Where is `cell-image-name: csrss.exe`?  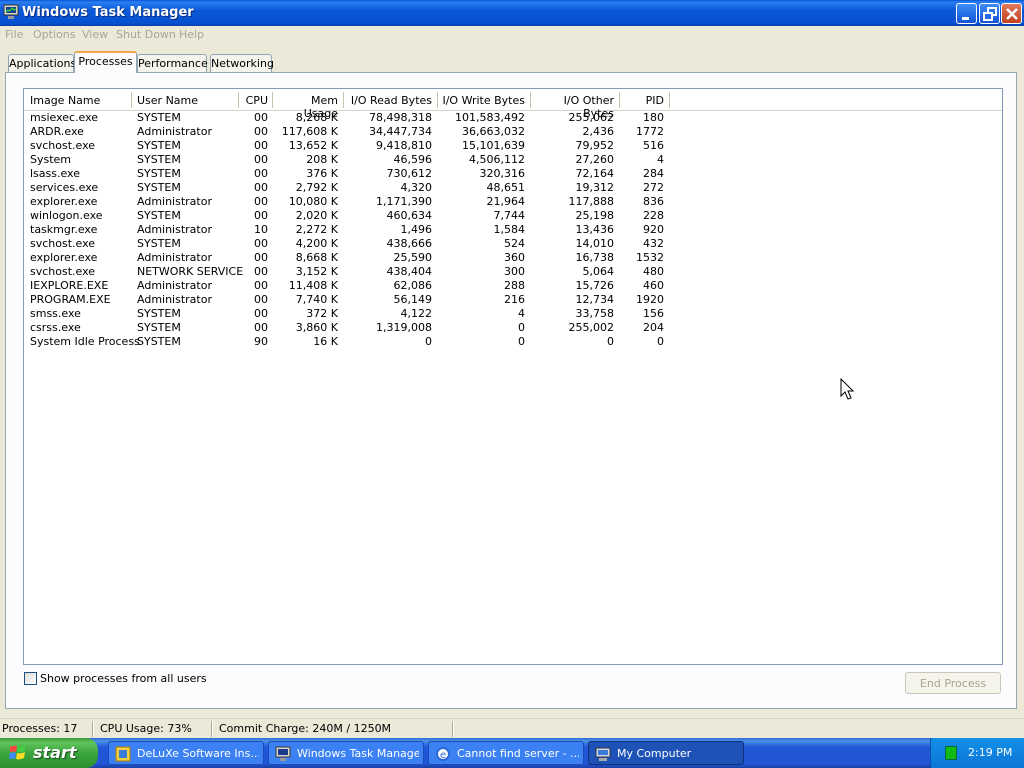 cell-image-name: csrss.exe is located at coordinates (55, 327).